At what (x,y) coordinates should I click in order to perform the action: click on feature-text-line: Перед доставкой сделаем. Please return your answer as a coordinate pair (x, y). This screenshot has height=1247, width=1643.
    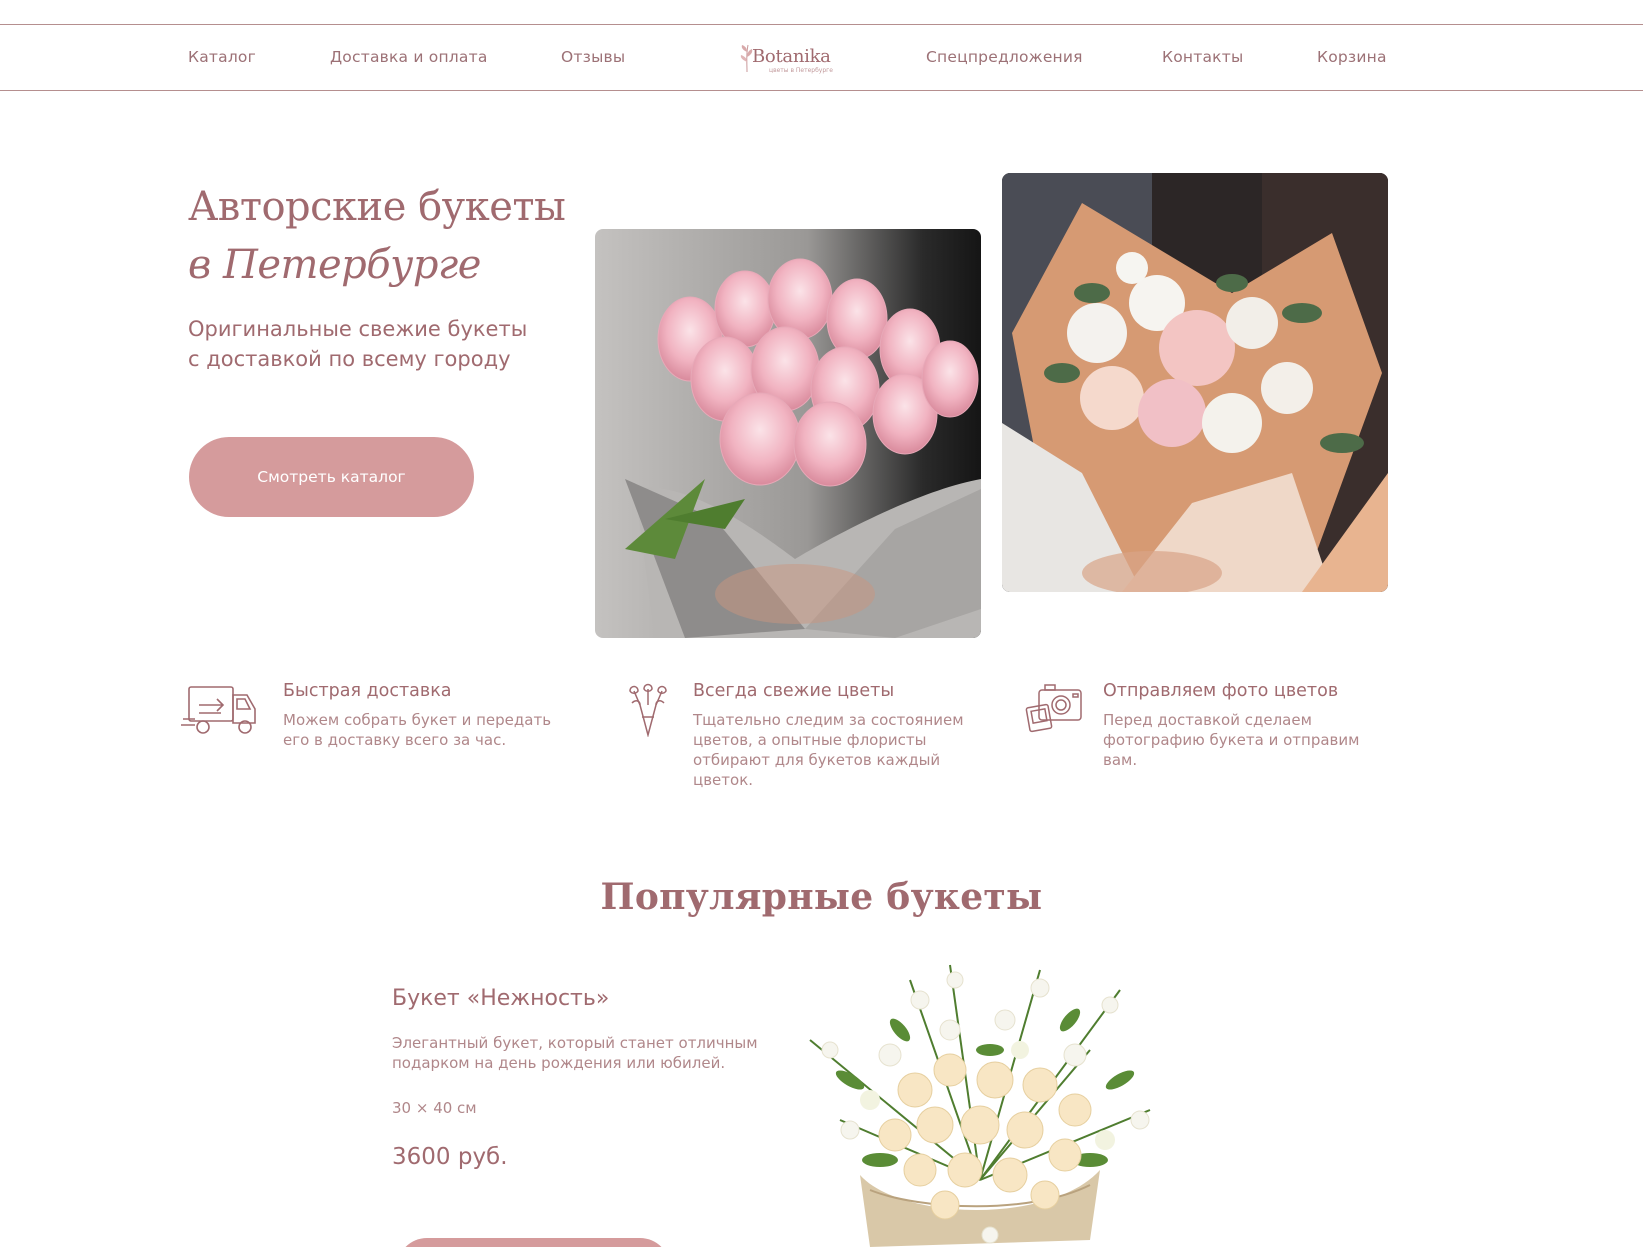
    Looking at the image, I should click on (1207, 720).